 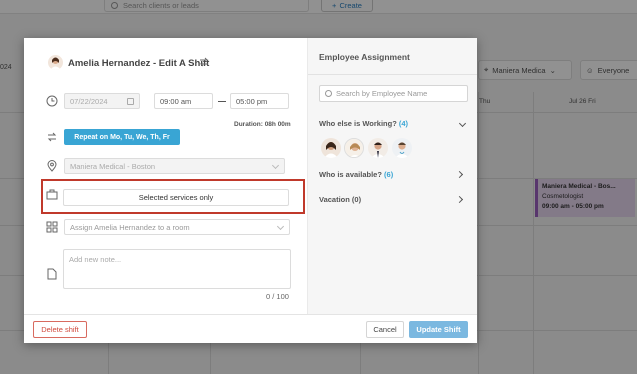 I want to click on available-label: Who is available?, so click(x=350, y=174).